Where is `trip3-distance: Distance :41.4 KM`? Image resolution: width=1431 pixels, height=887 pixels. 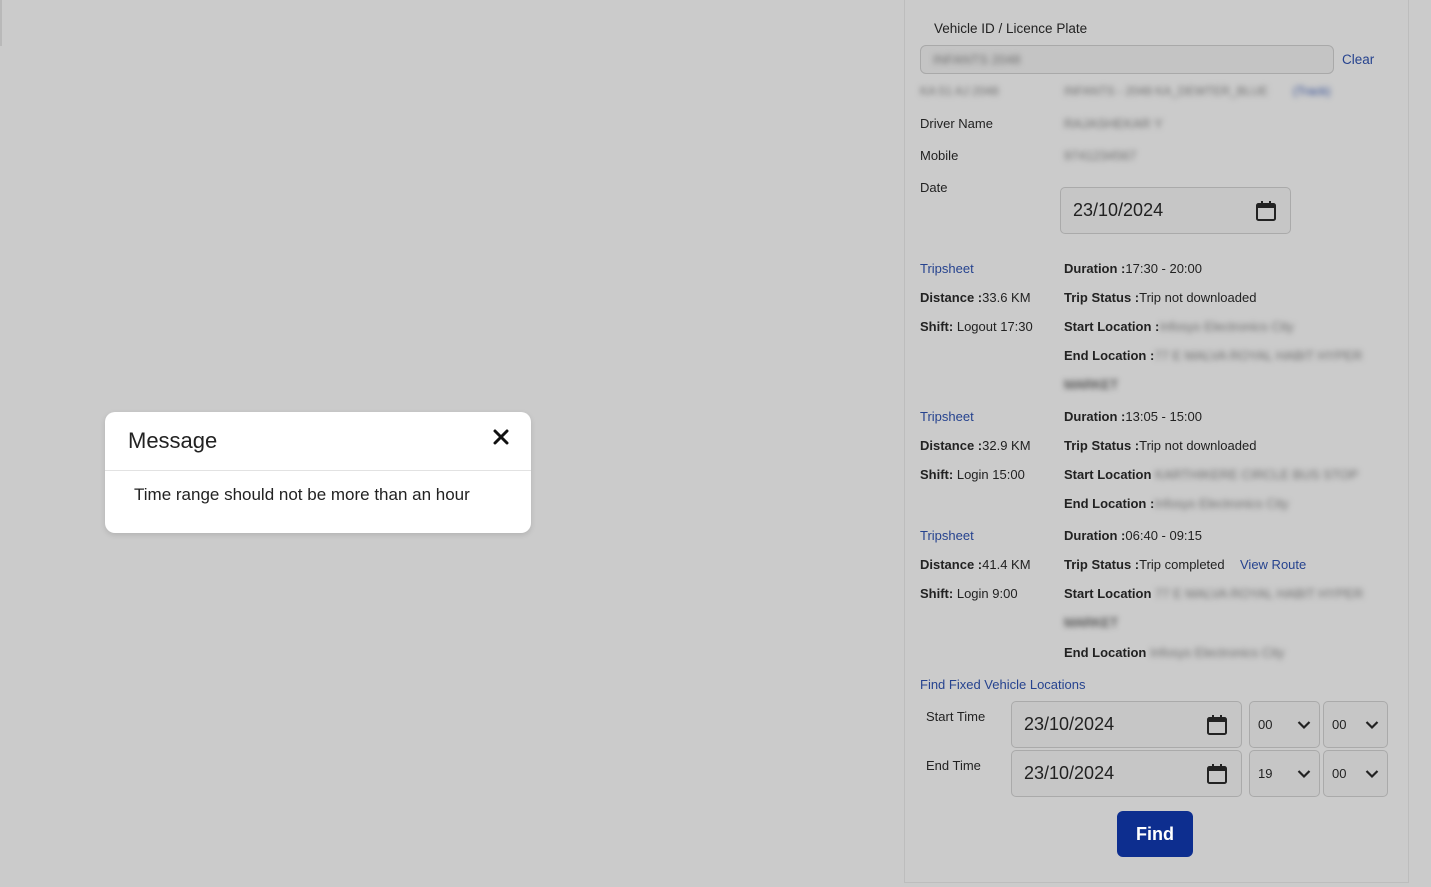
trip3-distance: Distance :41.4 KM is located at coordinates (975, 564).